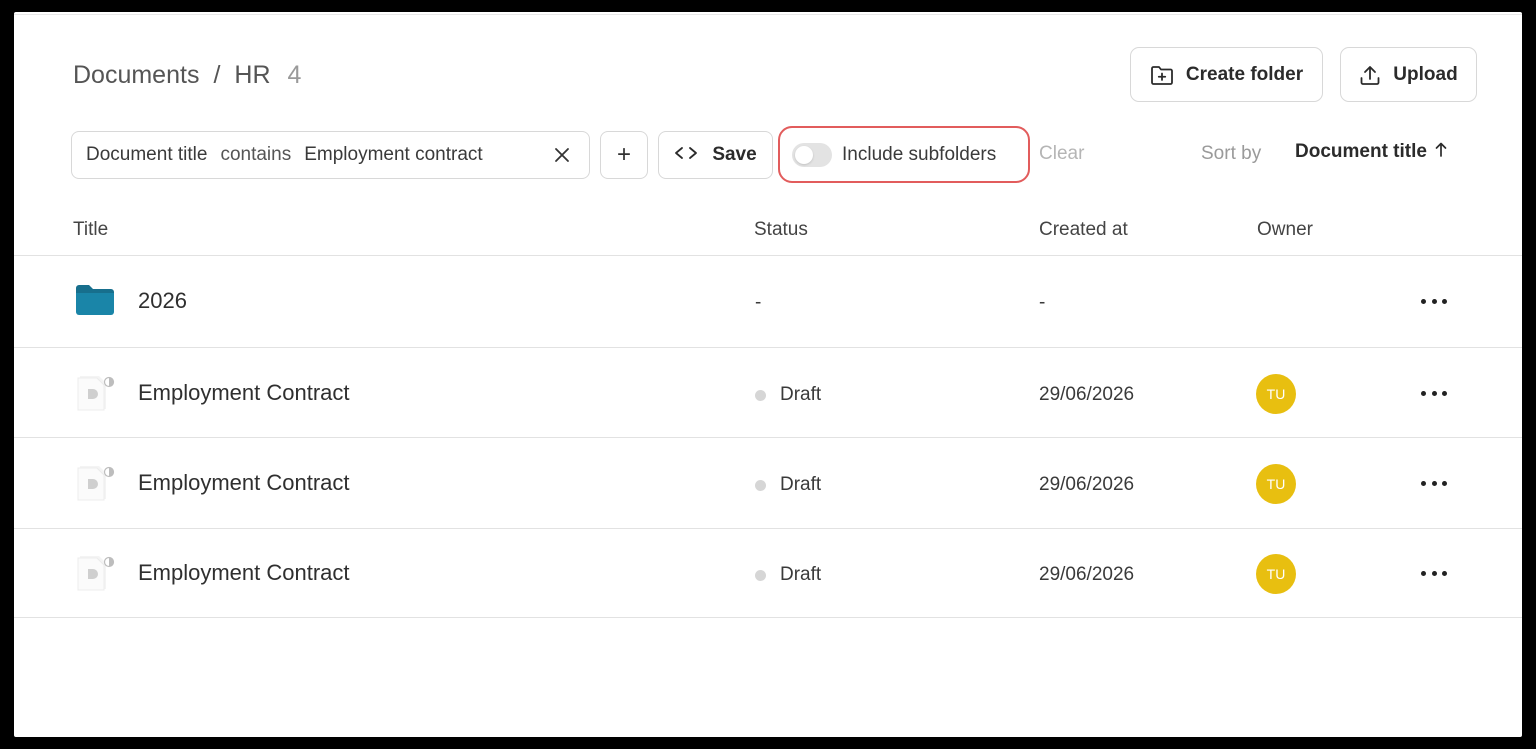  What do you see at coordinates (1083, 230) in the screenshot?
I see `column-header-created-at: Created at` at bounding box center [1083, 230].